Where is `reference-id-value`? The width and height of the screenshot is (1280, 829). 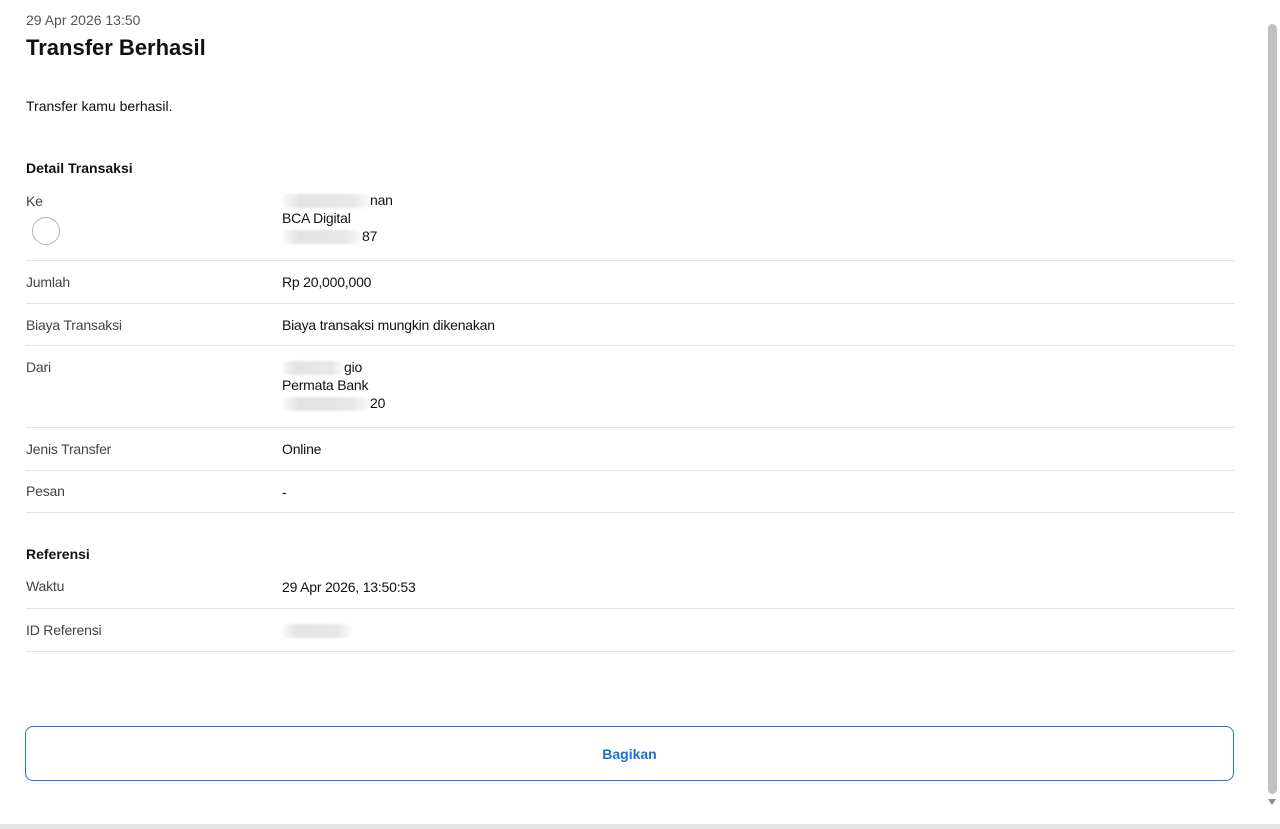 reference-id-value is located at coordinates (317, 630).